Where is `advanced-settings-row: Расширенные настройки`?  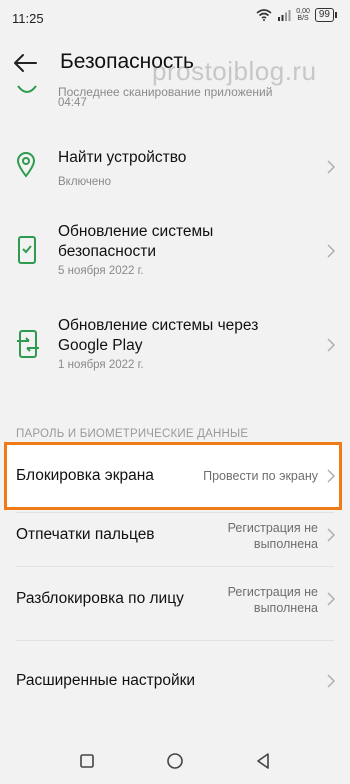 advanced-settings-row: Расширенные настройки is located at coordinates (175, 682).